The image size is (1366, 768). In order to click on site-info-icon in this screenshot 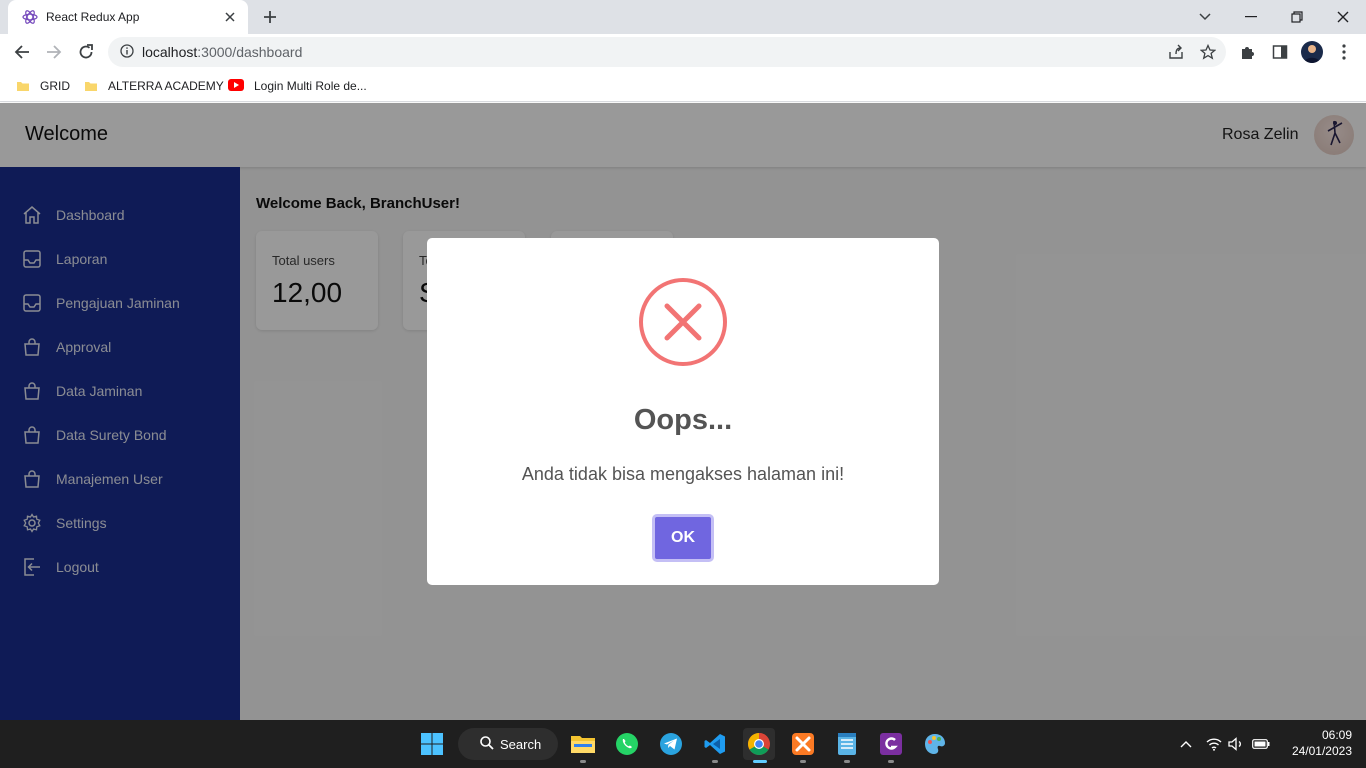, I will do `click(127, 52)`.